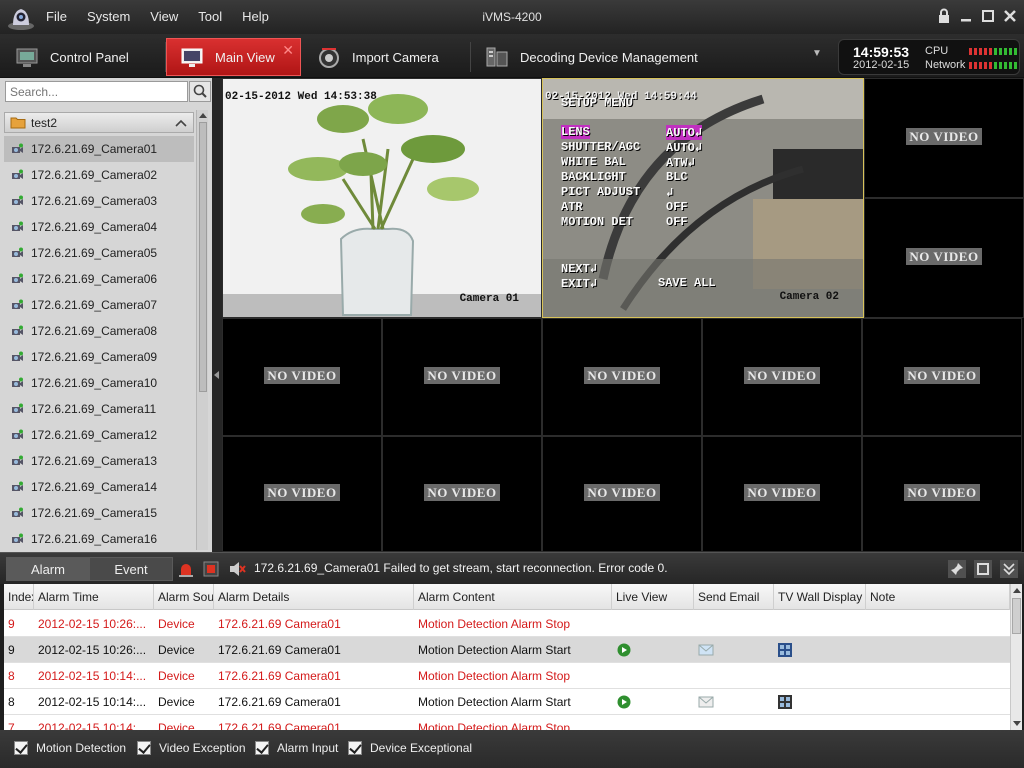 The image size is (1024, 768). Describe the element at coordinates (99, 539) in the screenshot. I see `camera-list-item: 172.6.21.69_Camera16` at that location.